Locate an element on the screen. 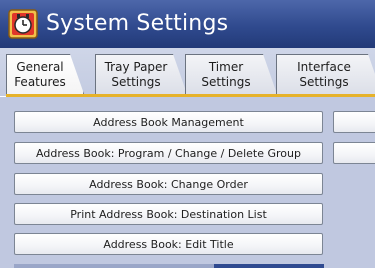 The height and width of the screenshot is (268, 375). address-book-edit-title-button: Address Book: Edit Title is located at coordinates (168, 244).